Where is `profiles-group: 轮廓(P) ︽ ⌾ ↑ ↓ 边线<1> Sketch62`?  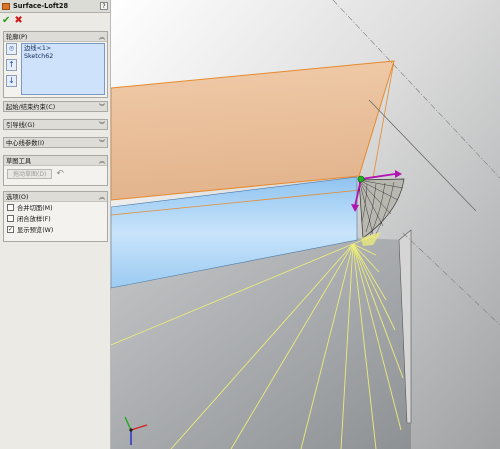
profiles-group: 轮廓(P) ︽ ⌾ ↑ ↓ 边线<1> Sketch62 is located at coordinates (55, 64).